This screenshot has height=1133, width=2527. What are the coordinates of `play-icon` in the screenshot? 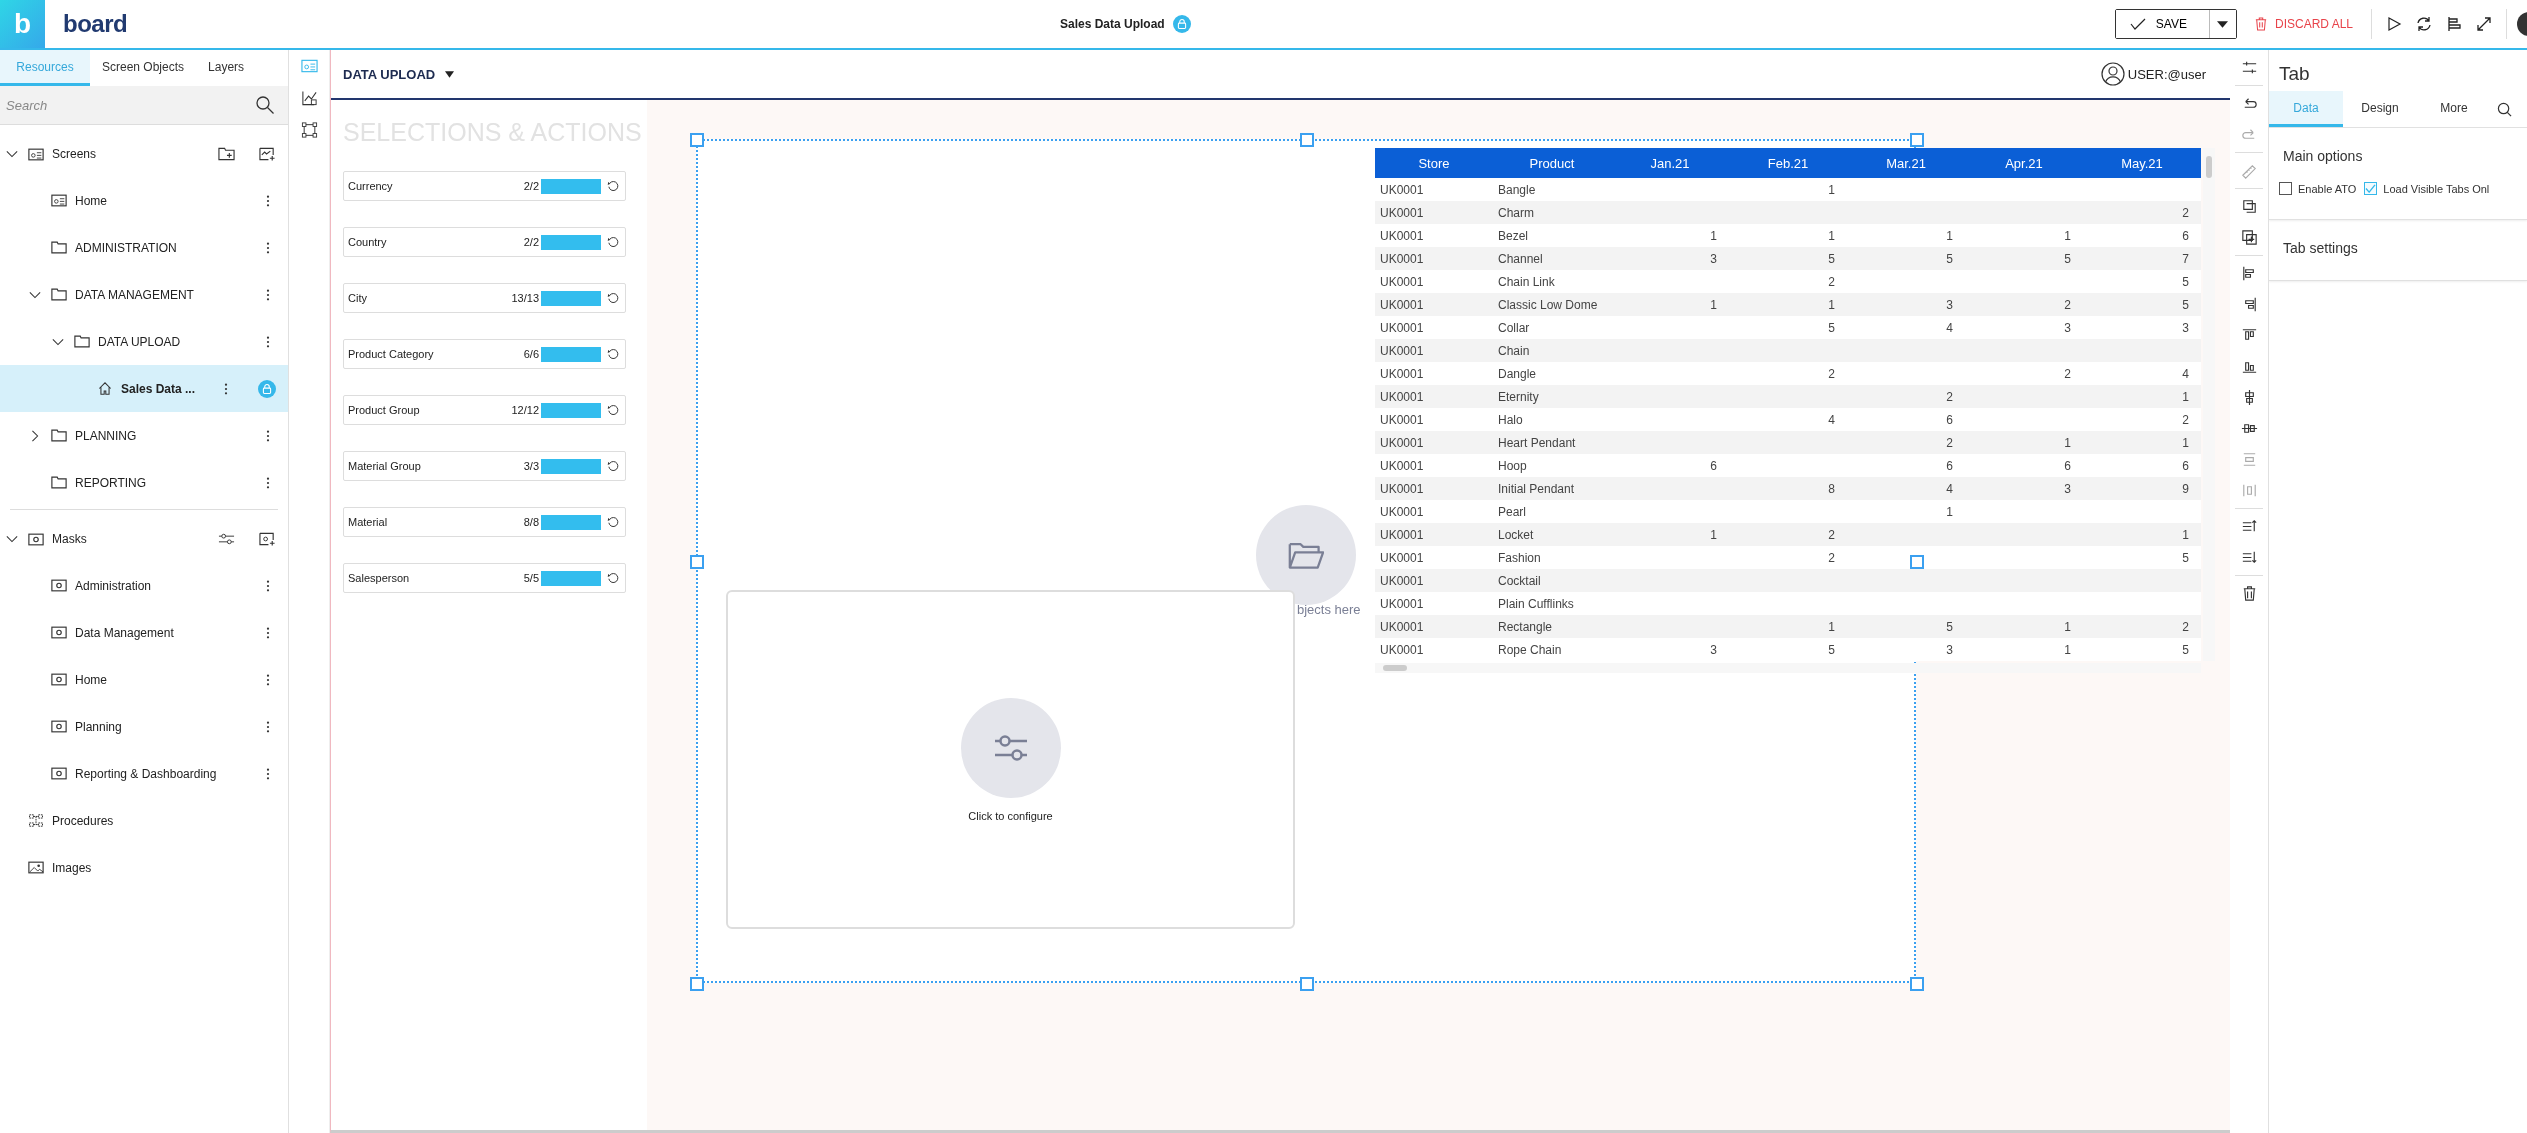 It's located at (2394, 24).